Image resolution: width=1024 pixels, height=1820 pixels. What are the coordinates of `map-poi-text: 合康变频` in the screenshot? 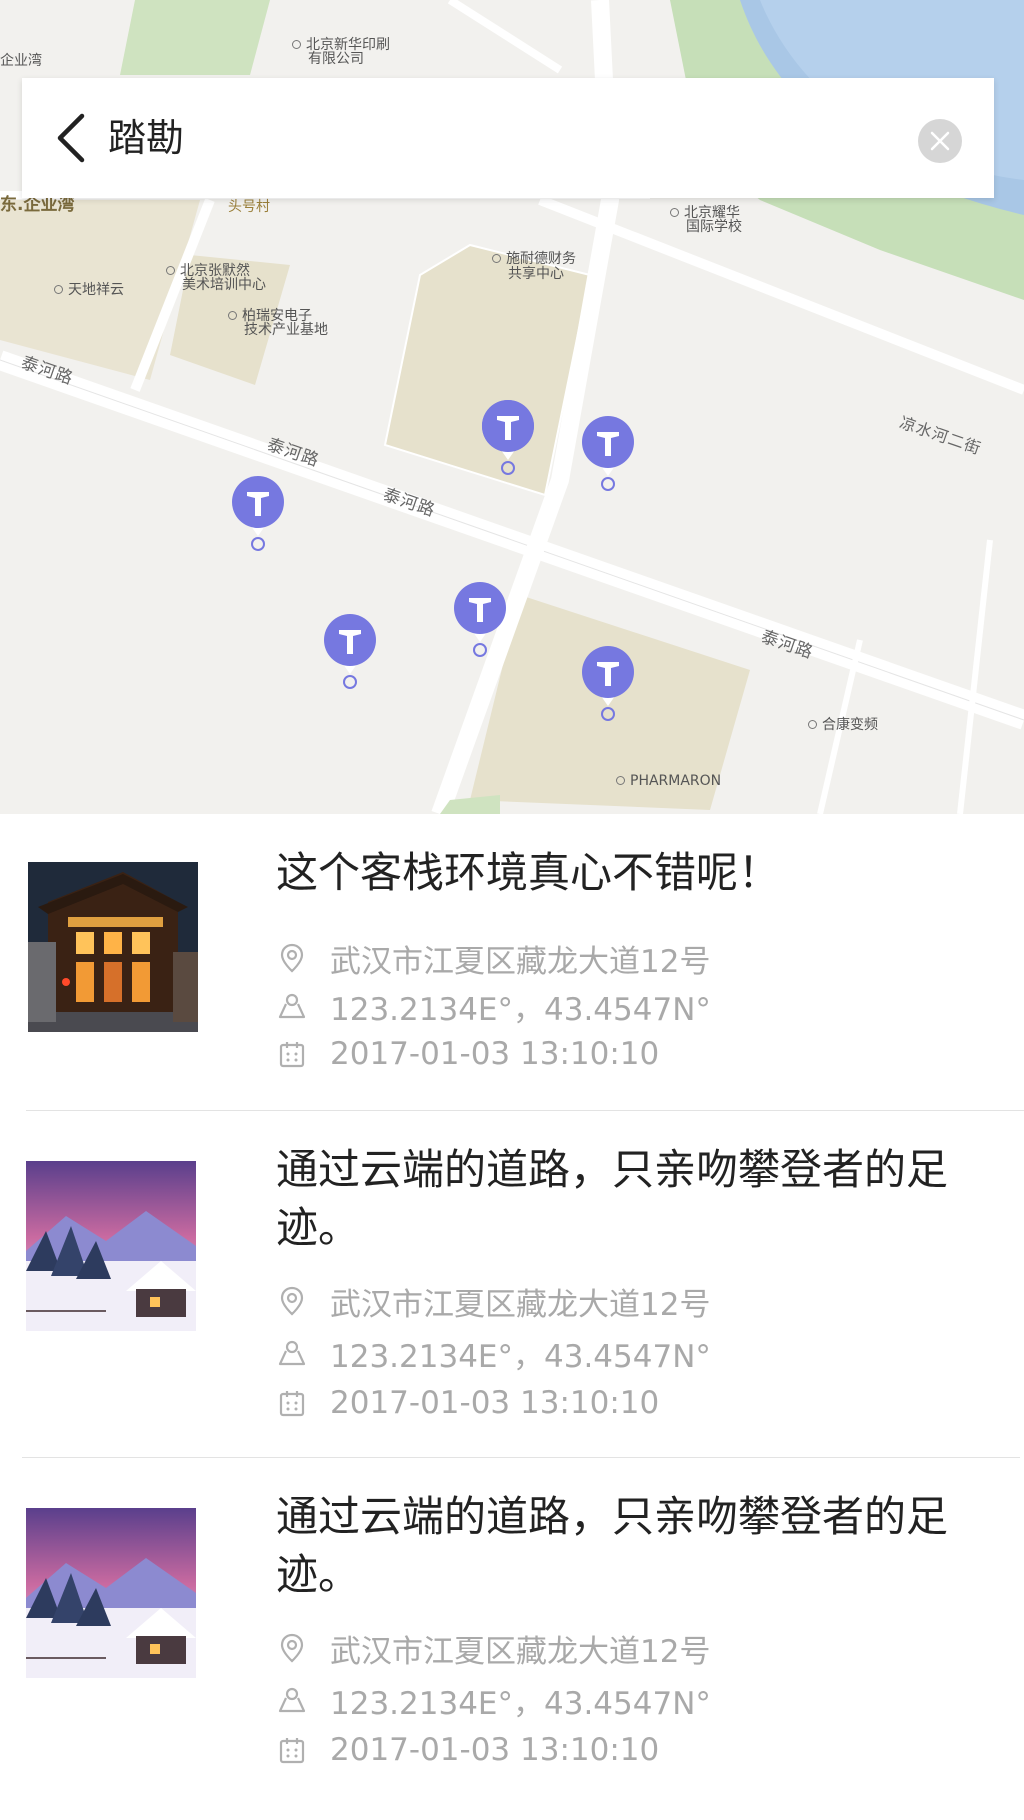 It's located at (850, 725).